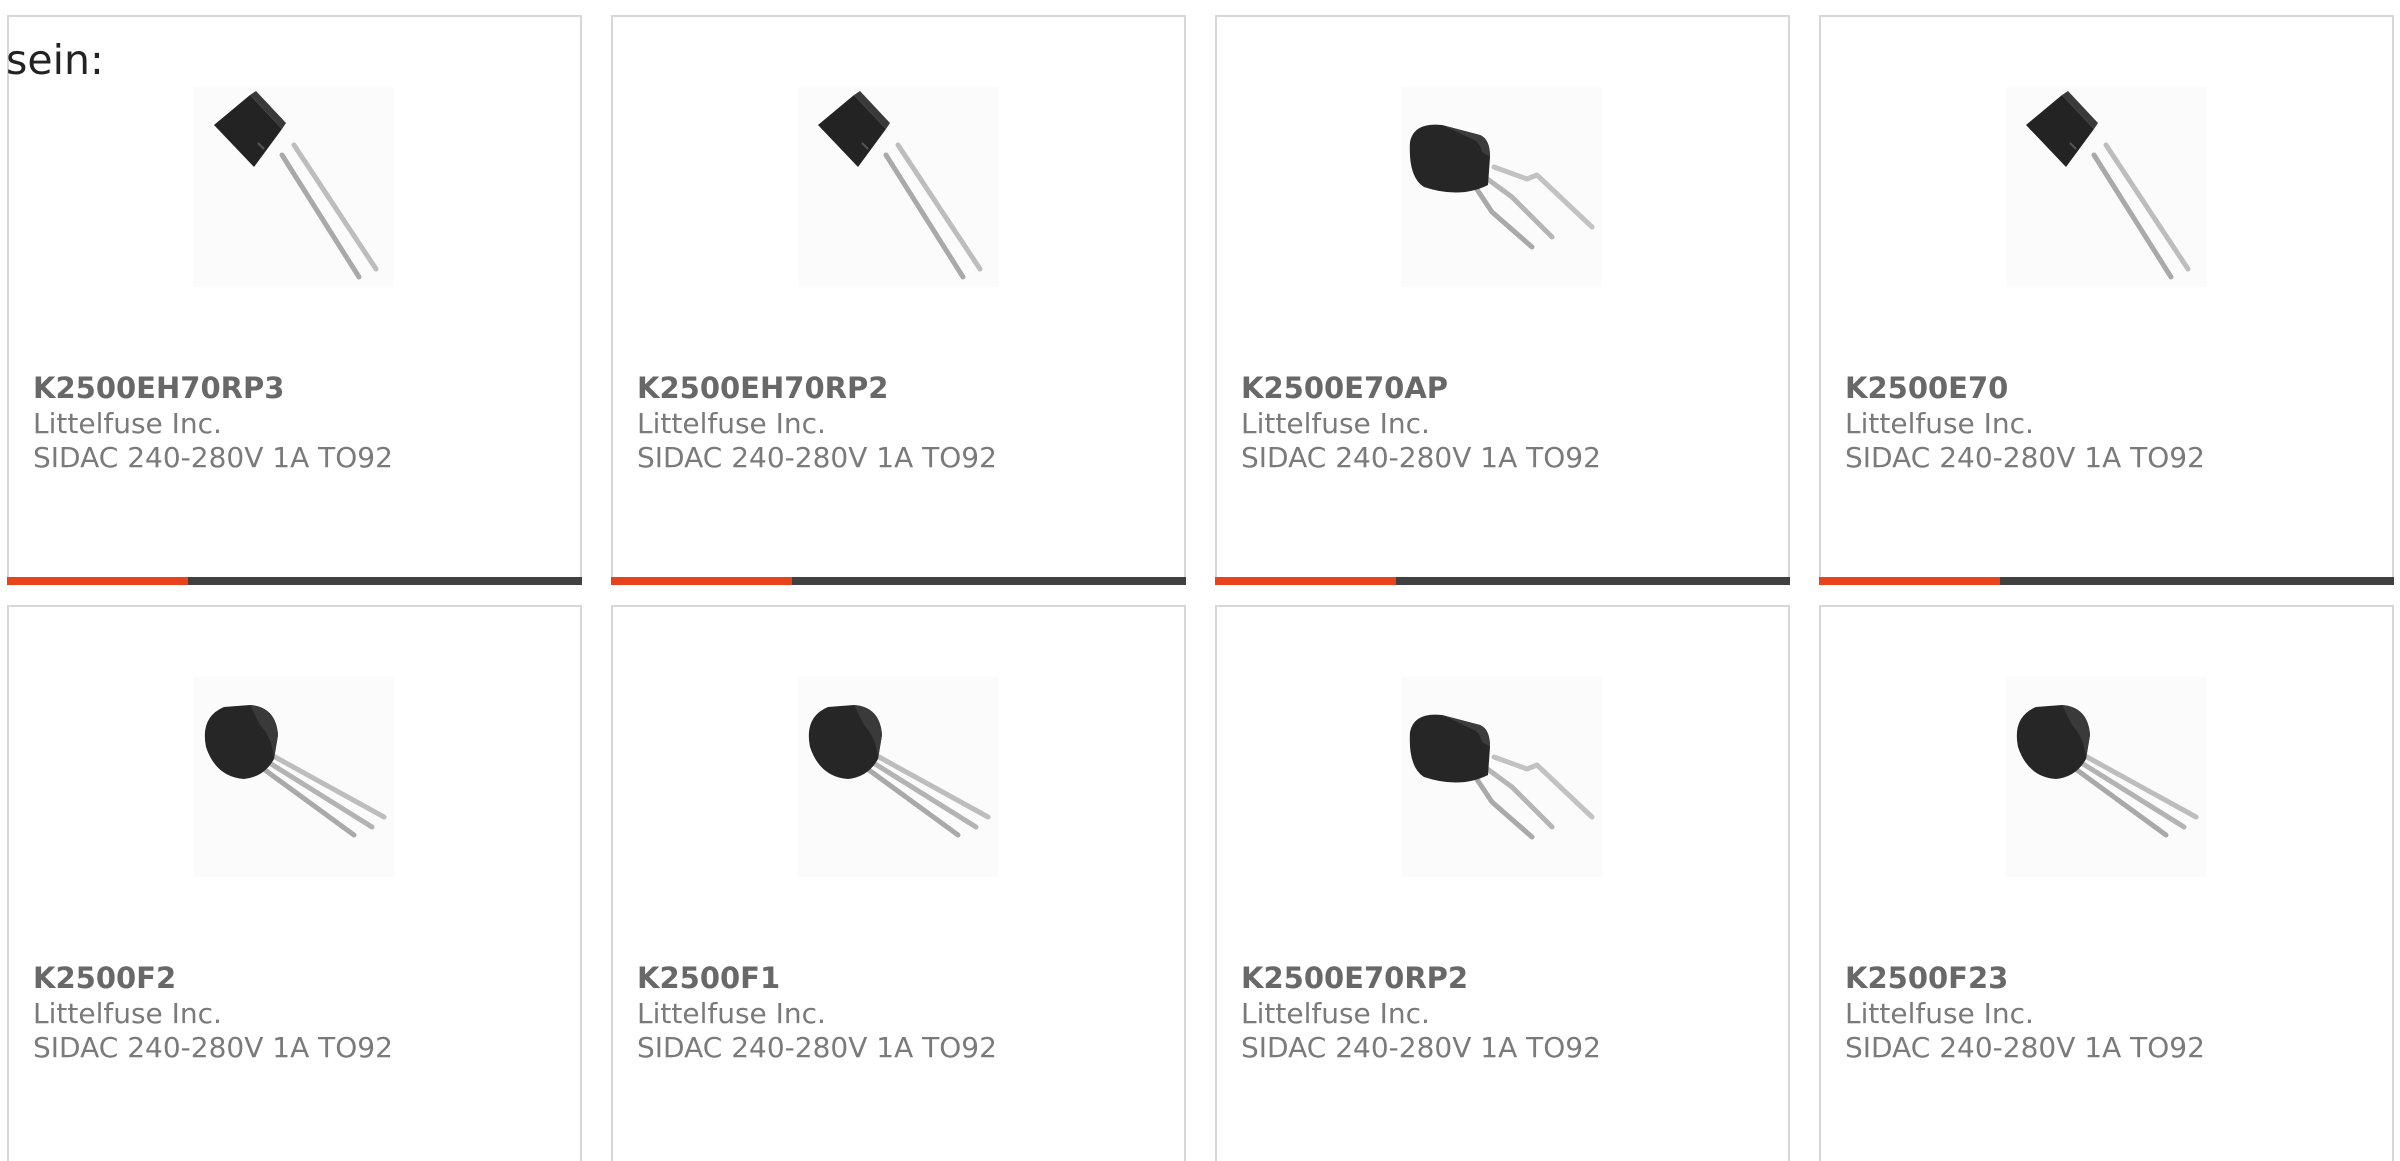 The height and width of the screenshot is (1161, 2400). Describe the element at coordinates (158, 388) in the screenshot. I see `part-number: K2500EH70RP3` at that location.